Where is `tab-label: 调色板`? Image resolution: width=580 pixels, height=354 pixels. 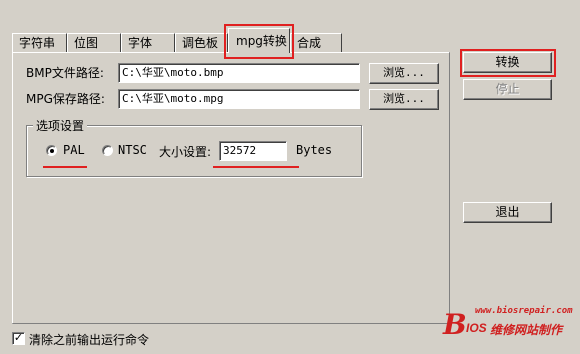 tab-label: 调色板 is located at coordinates (200, 43).